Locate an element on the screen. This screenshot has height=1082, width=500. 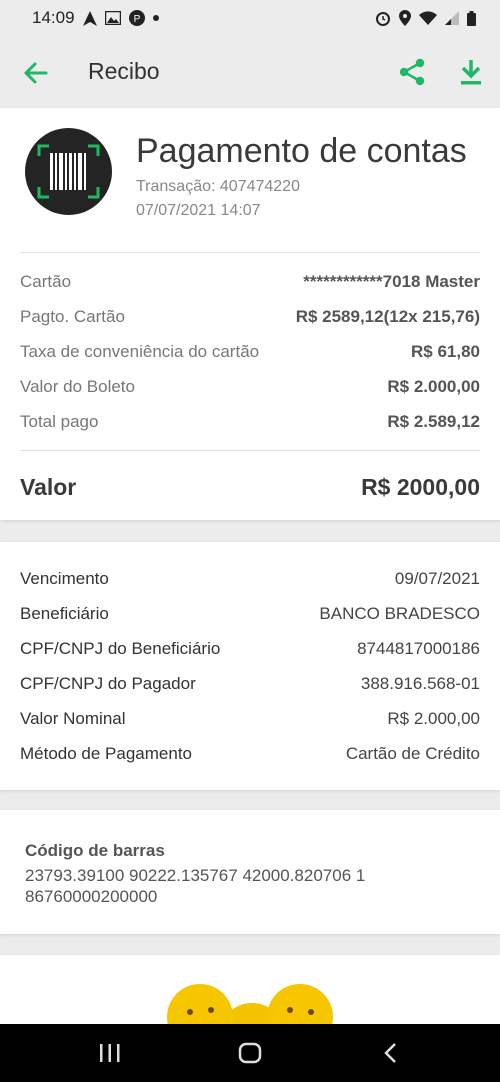
back-chevron-icon is located at coordinates (390, 1053).